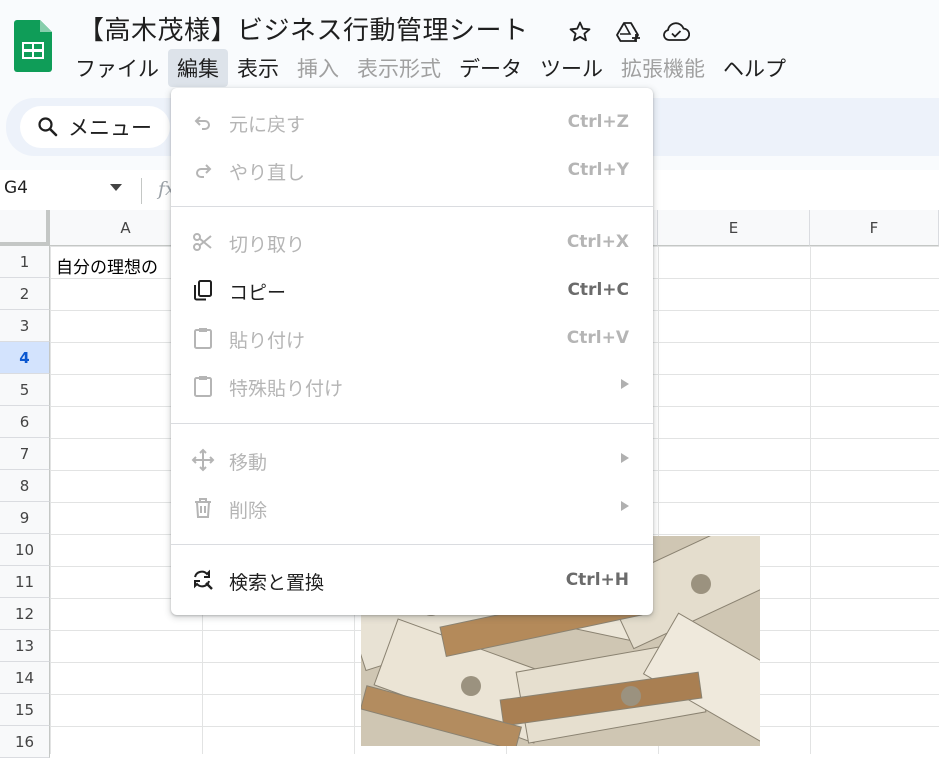 The image size is (939, 758). I want to click on row-header-5: 5, so click(25, 390).